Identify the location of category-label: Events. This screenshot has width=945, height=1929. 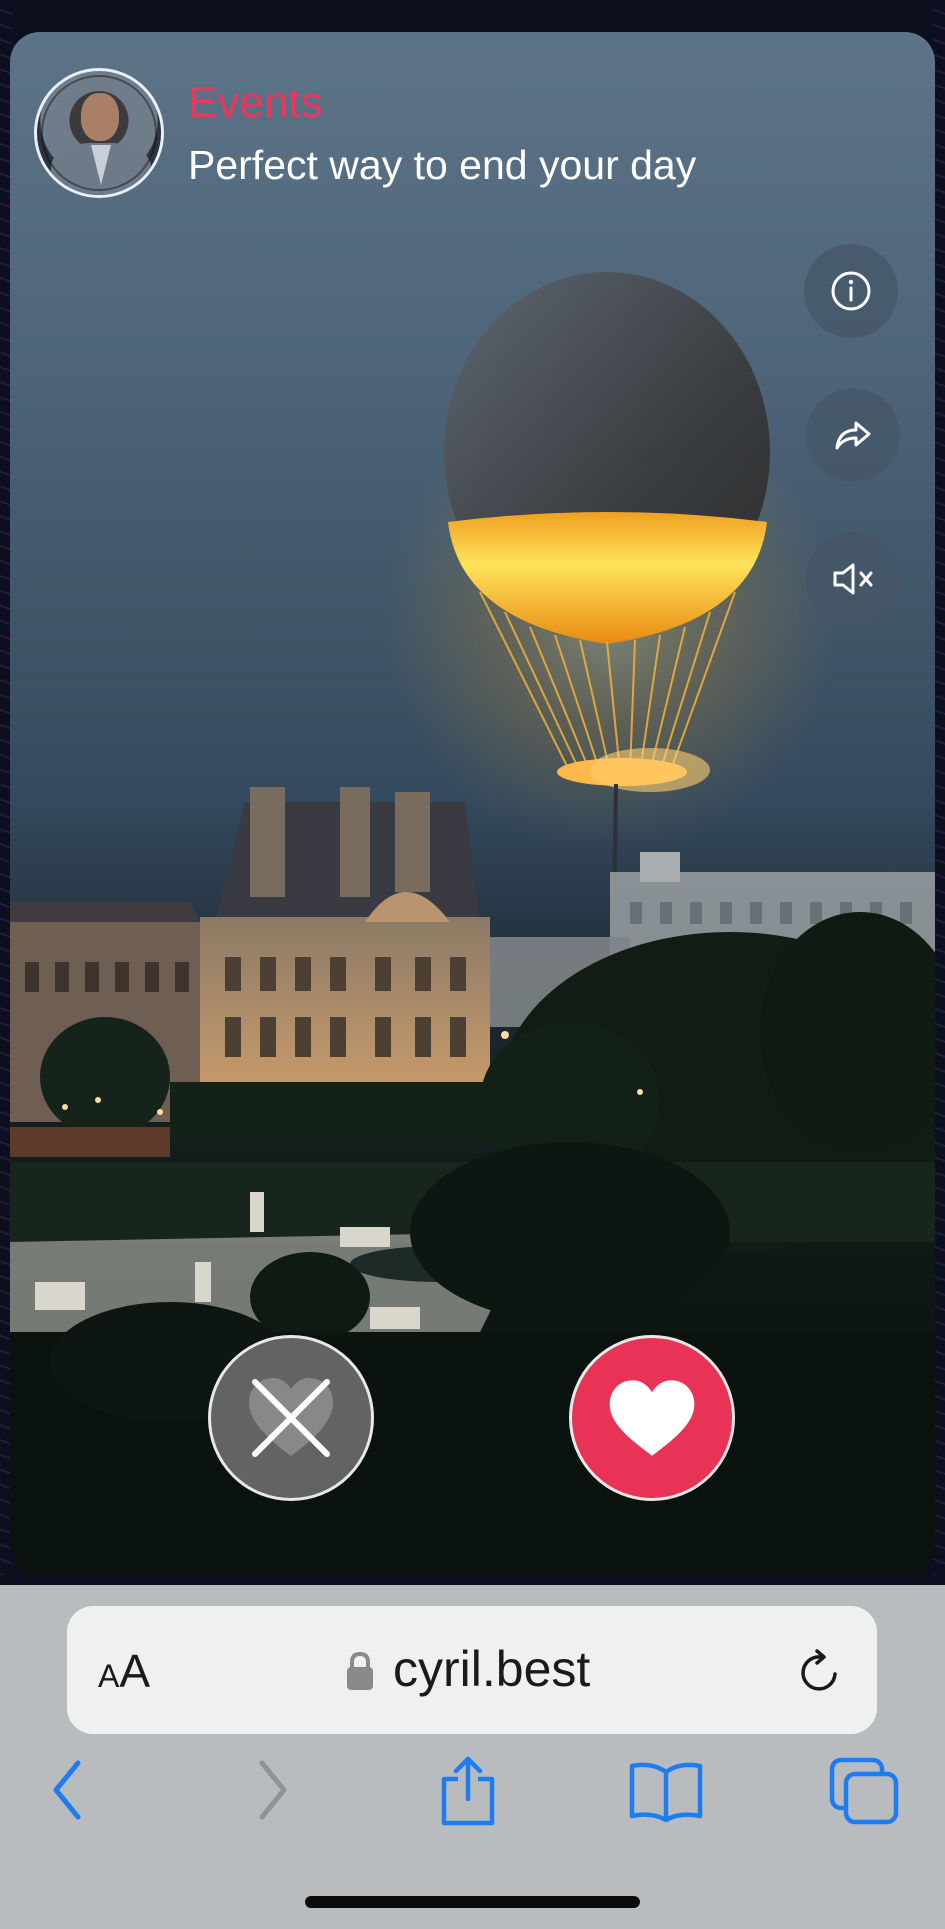
(255, 103).